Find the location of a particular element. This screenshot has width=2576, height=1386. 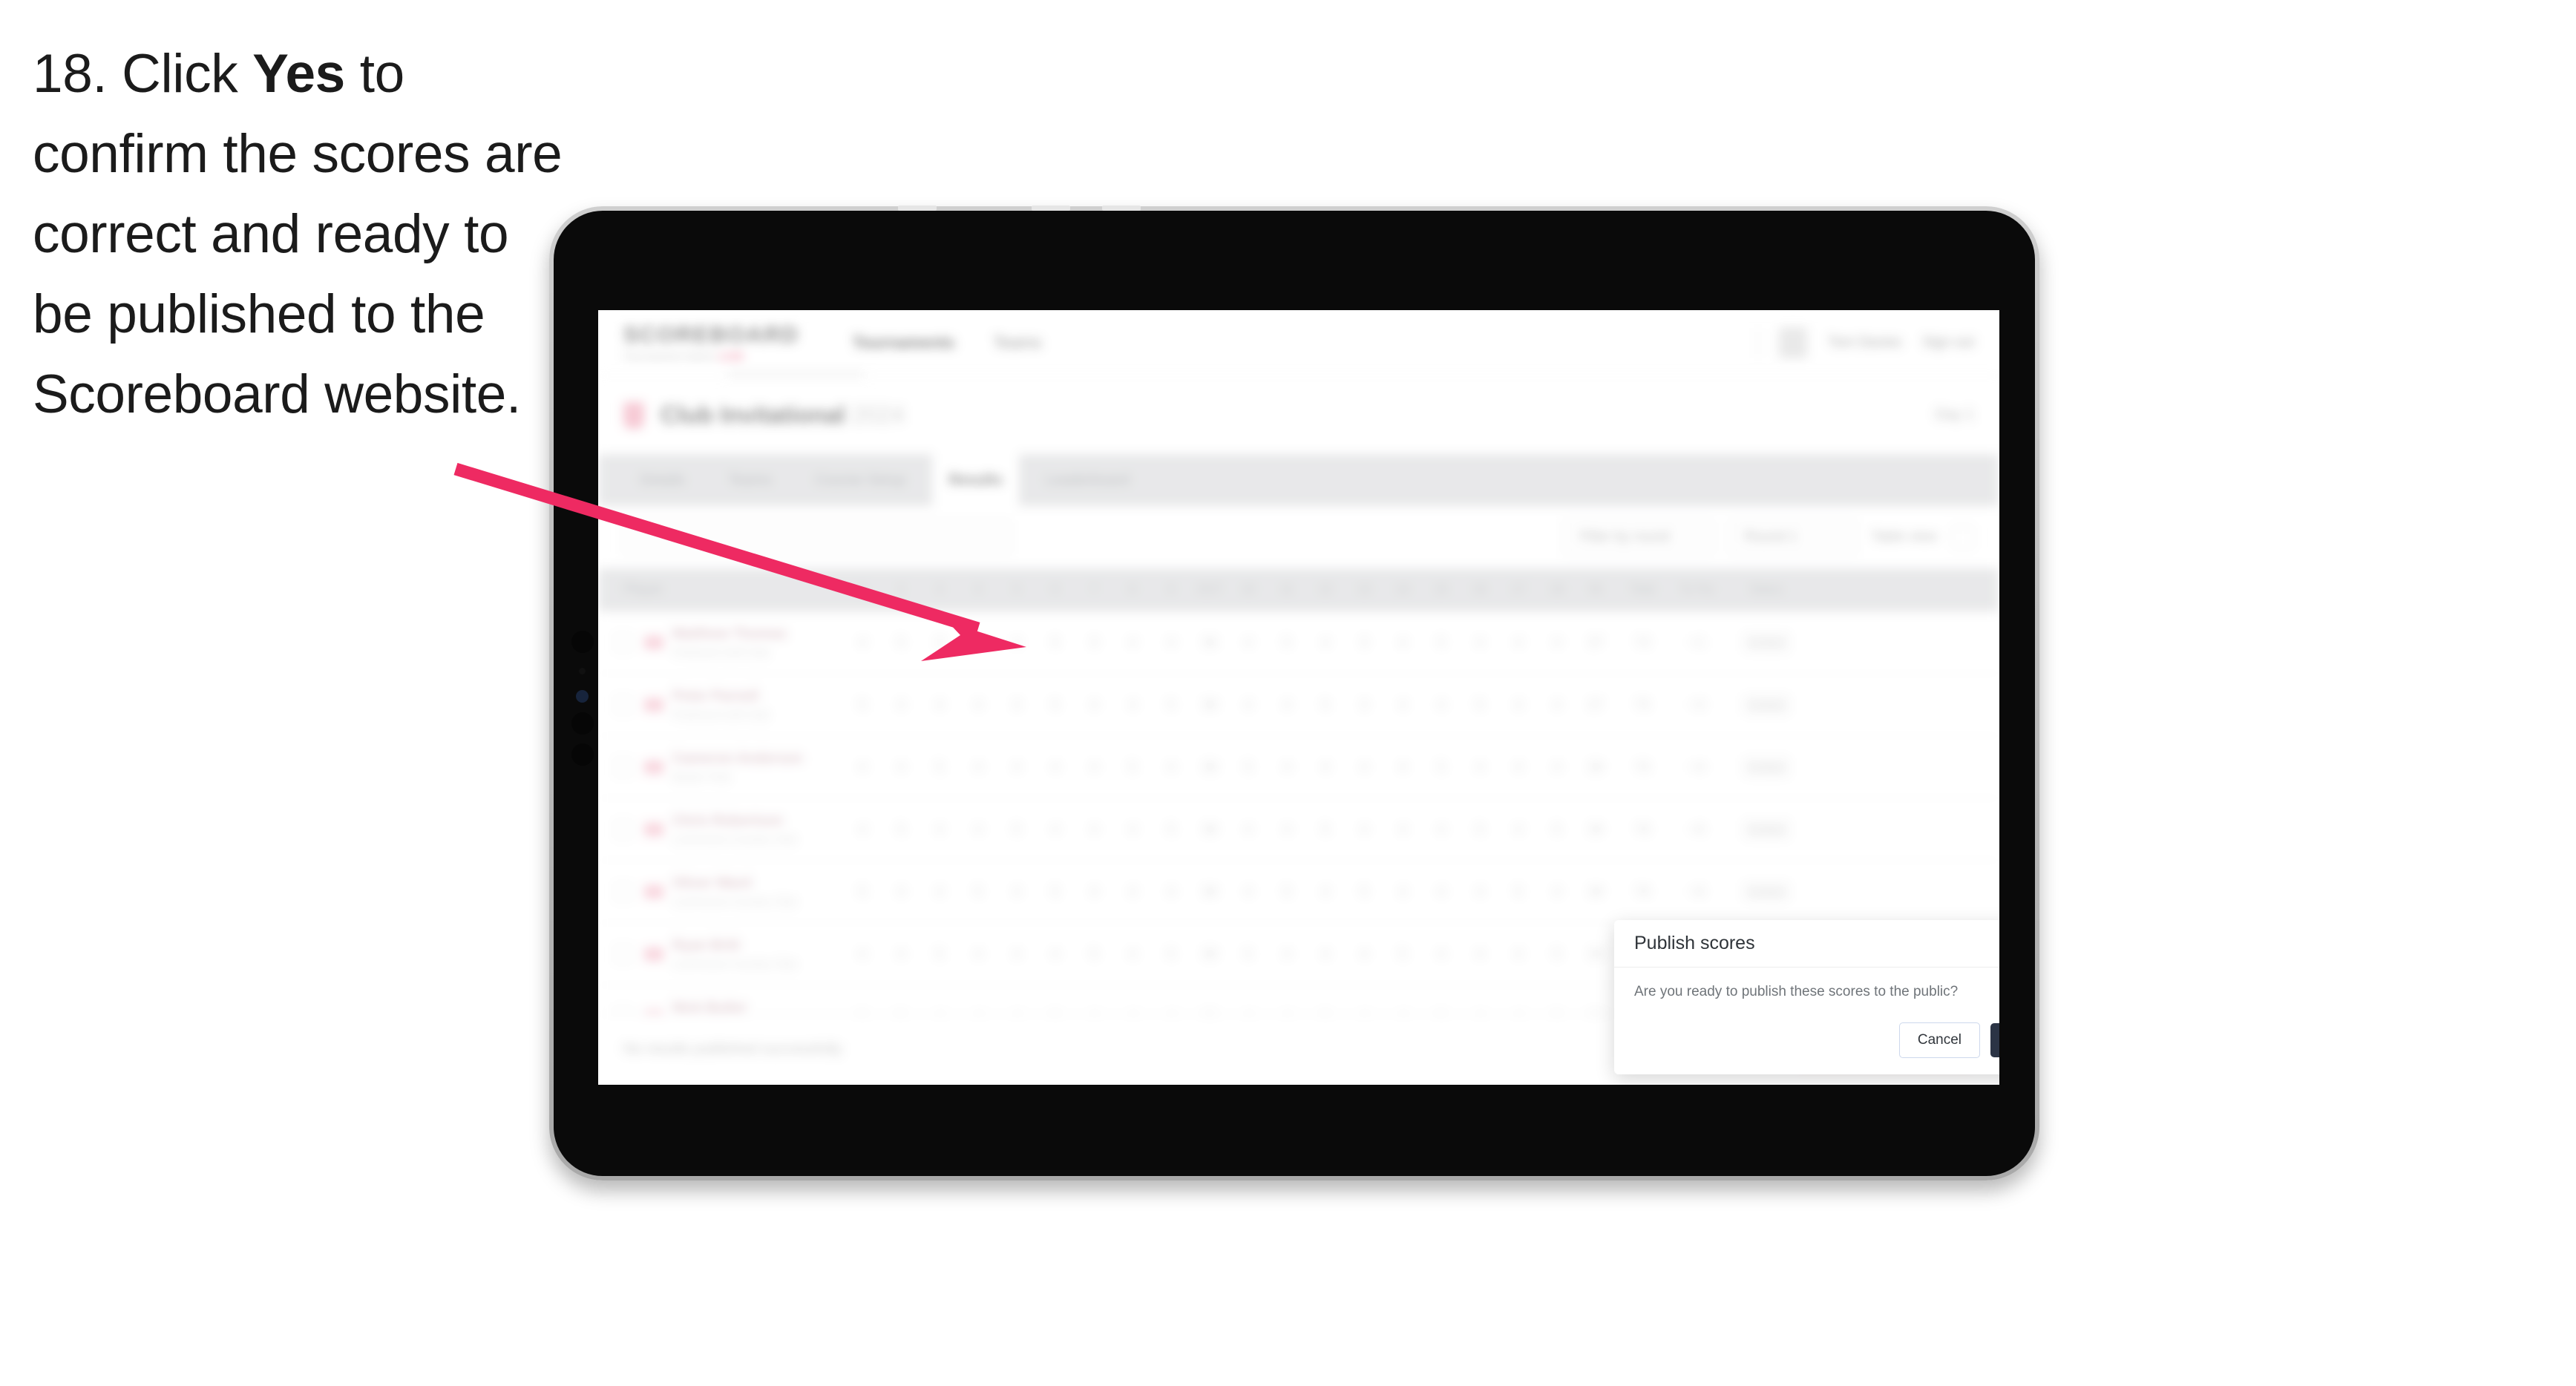

filter-round-dropdown: Filter by round is located at coordinates (1639, 537).